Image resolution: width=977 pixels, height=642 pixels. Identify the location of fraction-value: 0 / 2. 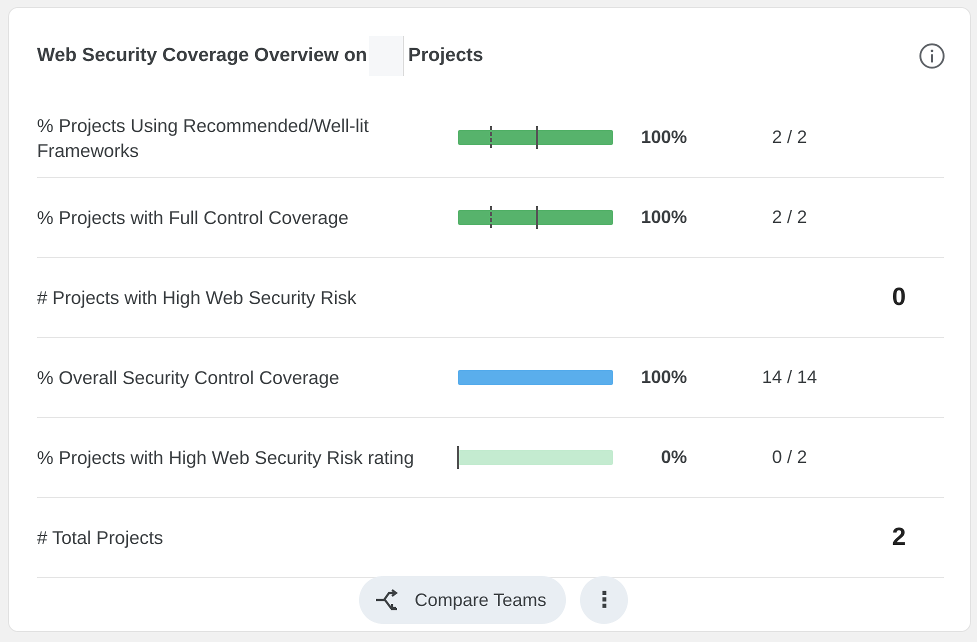
(789, 457).